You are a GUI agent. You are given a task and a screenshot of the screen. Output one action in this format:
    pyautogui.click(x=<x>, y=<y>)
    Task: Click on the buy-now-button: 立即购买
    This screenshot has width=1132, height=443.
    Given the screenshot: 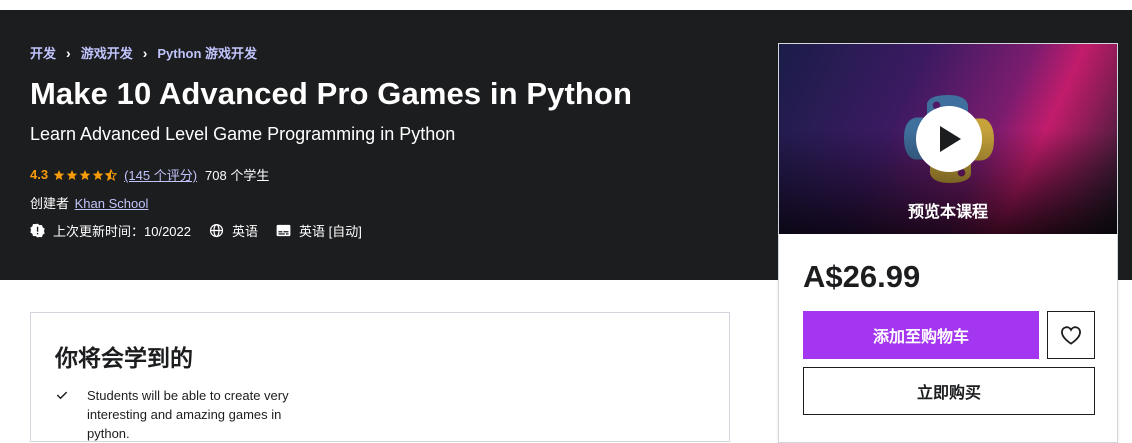 What is the action you would take?
    pyautogui.click(x=949, y=391)
    